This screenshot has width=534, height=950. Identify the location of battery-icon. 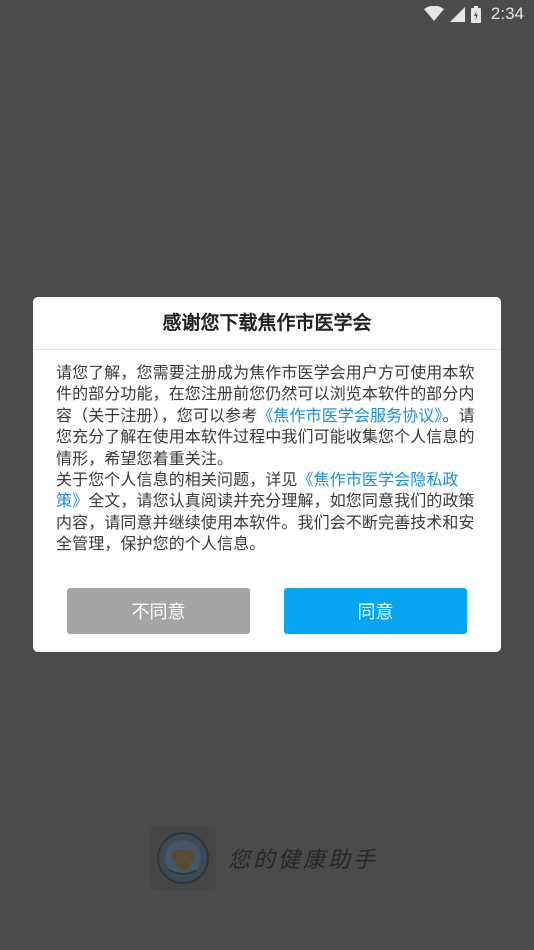
(475, 14).